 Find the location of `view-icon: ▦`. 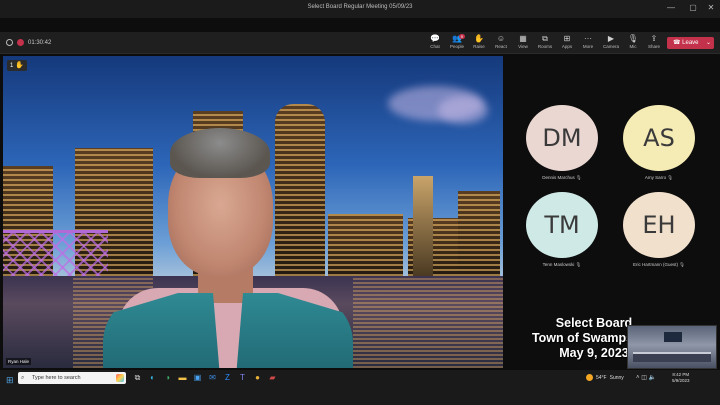

view-icon: ▦ is located at coordinates (523, 38).